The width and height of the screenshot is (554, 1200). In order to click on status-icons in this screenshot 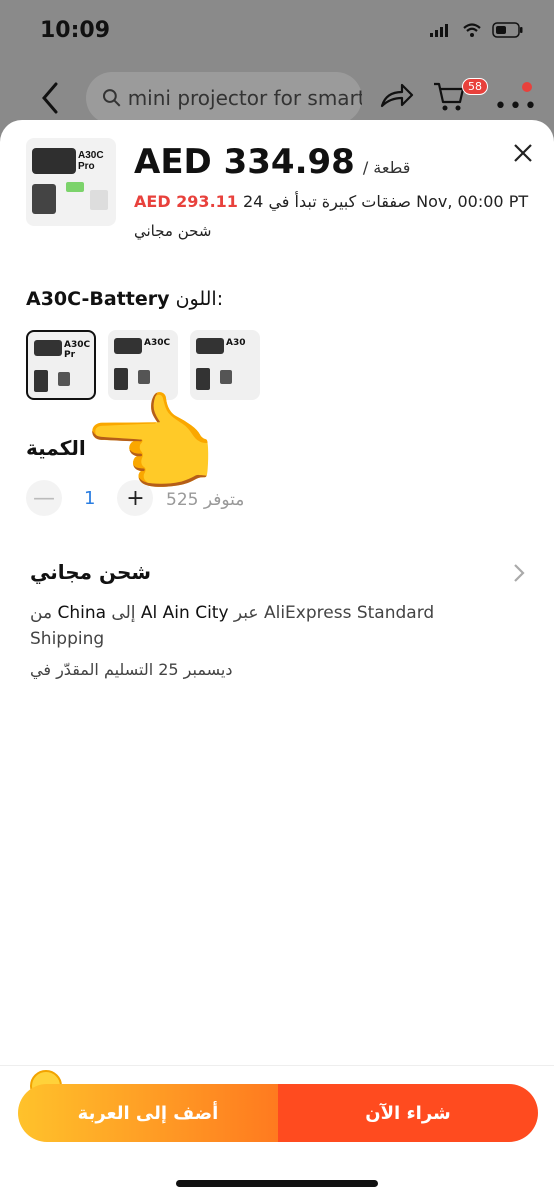, I will do `click(477, 30)`.